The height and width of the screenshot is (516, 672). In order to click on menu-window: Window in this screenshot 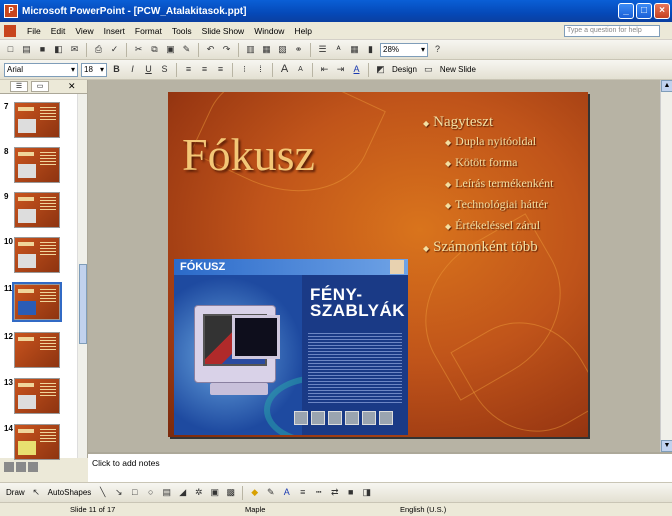, I will do `click(269, 31)`.